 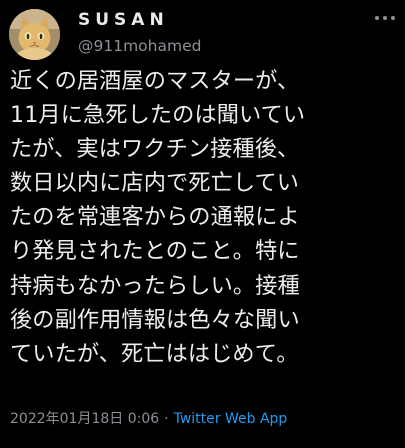 What do you see at coordinates (155, 183) in the screenshot?
I see `tweet-text-line: 数日以内に店内で死亡してい` at bounding box center [155, 183].